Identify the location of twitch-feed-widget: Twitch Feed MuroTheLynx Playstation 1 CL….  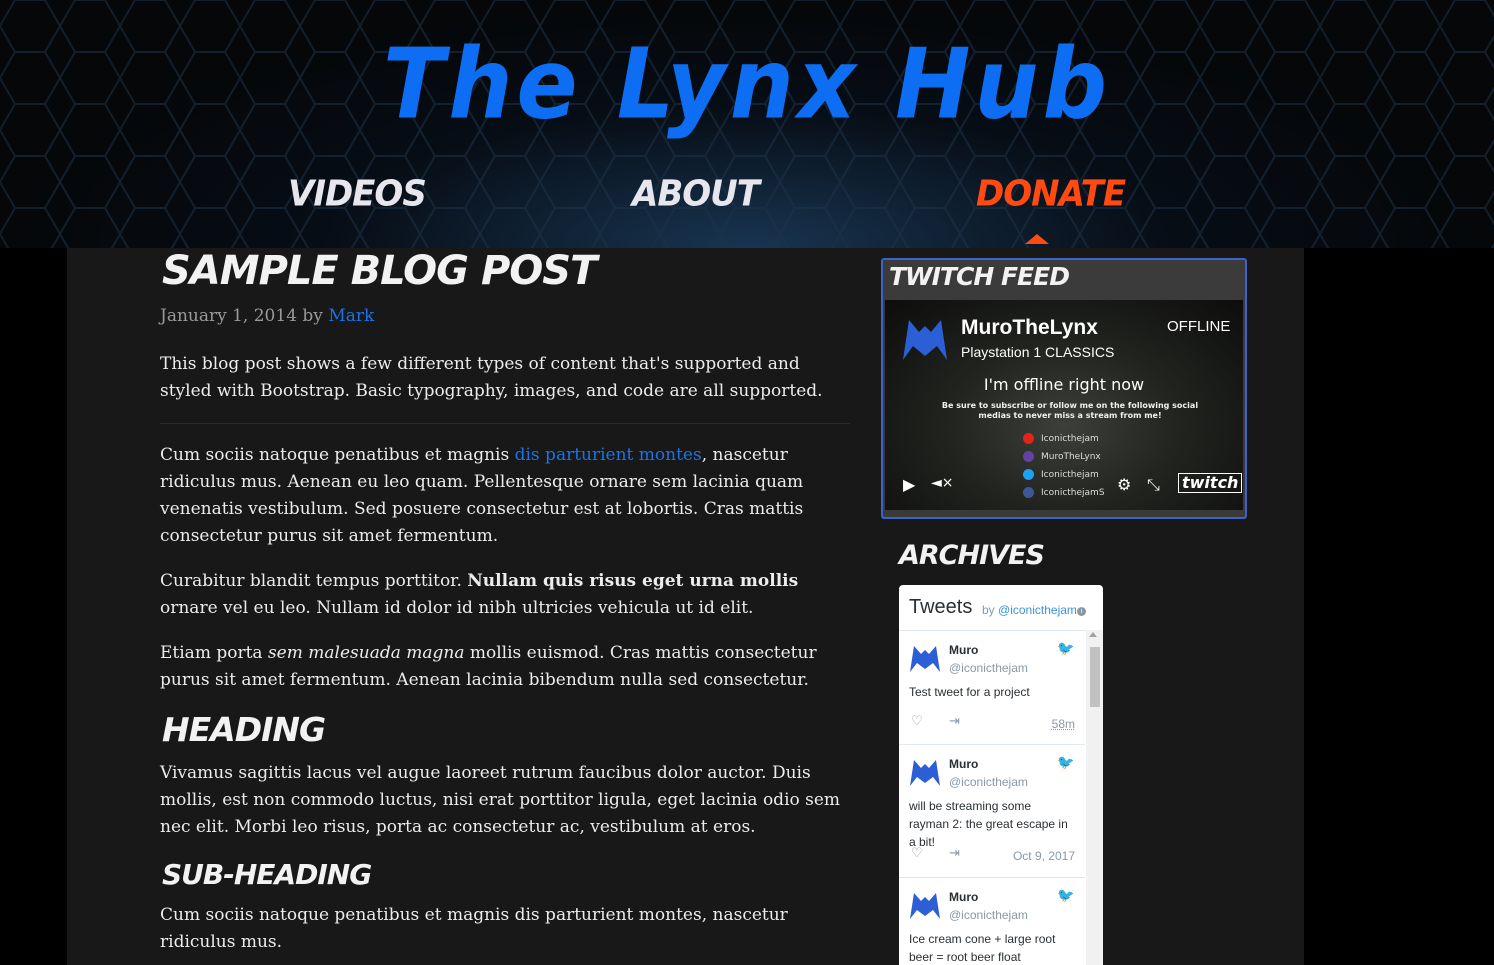
(1064, 388).